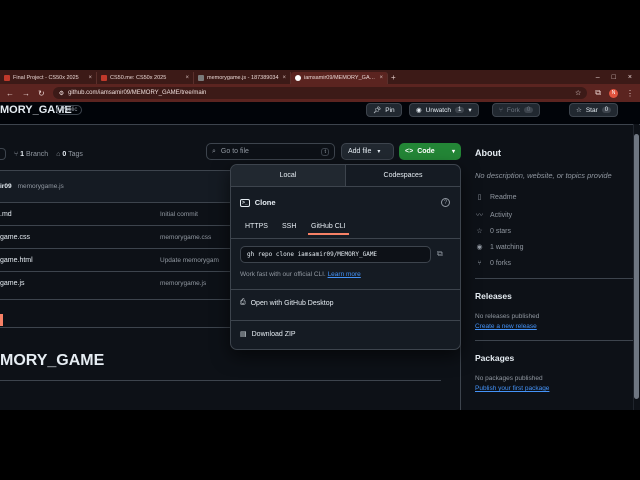 This screenshot has height=480, width=640. I want to click on clone-header: >_ Clone, so click(258, 202).